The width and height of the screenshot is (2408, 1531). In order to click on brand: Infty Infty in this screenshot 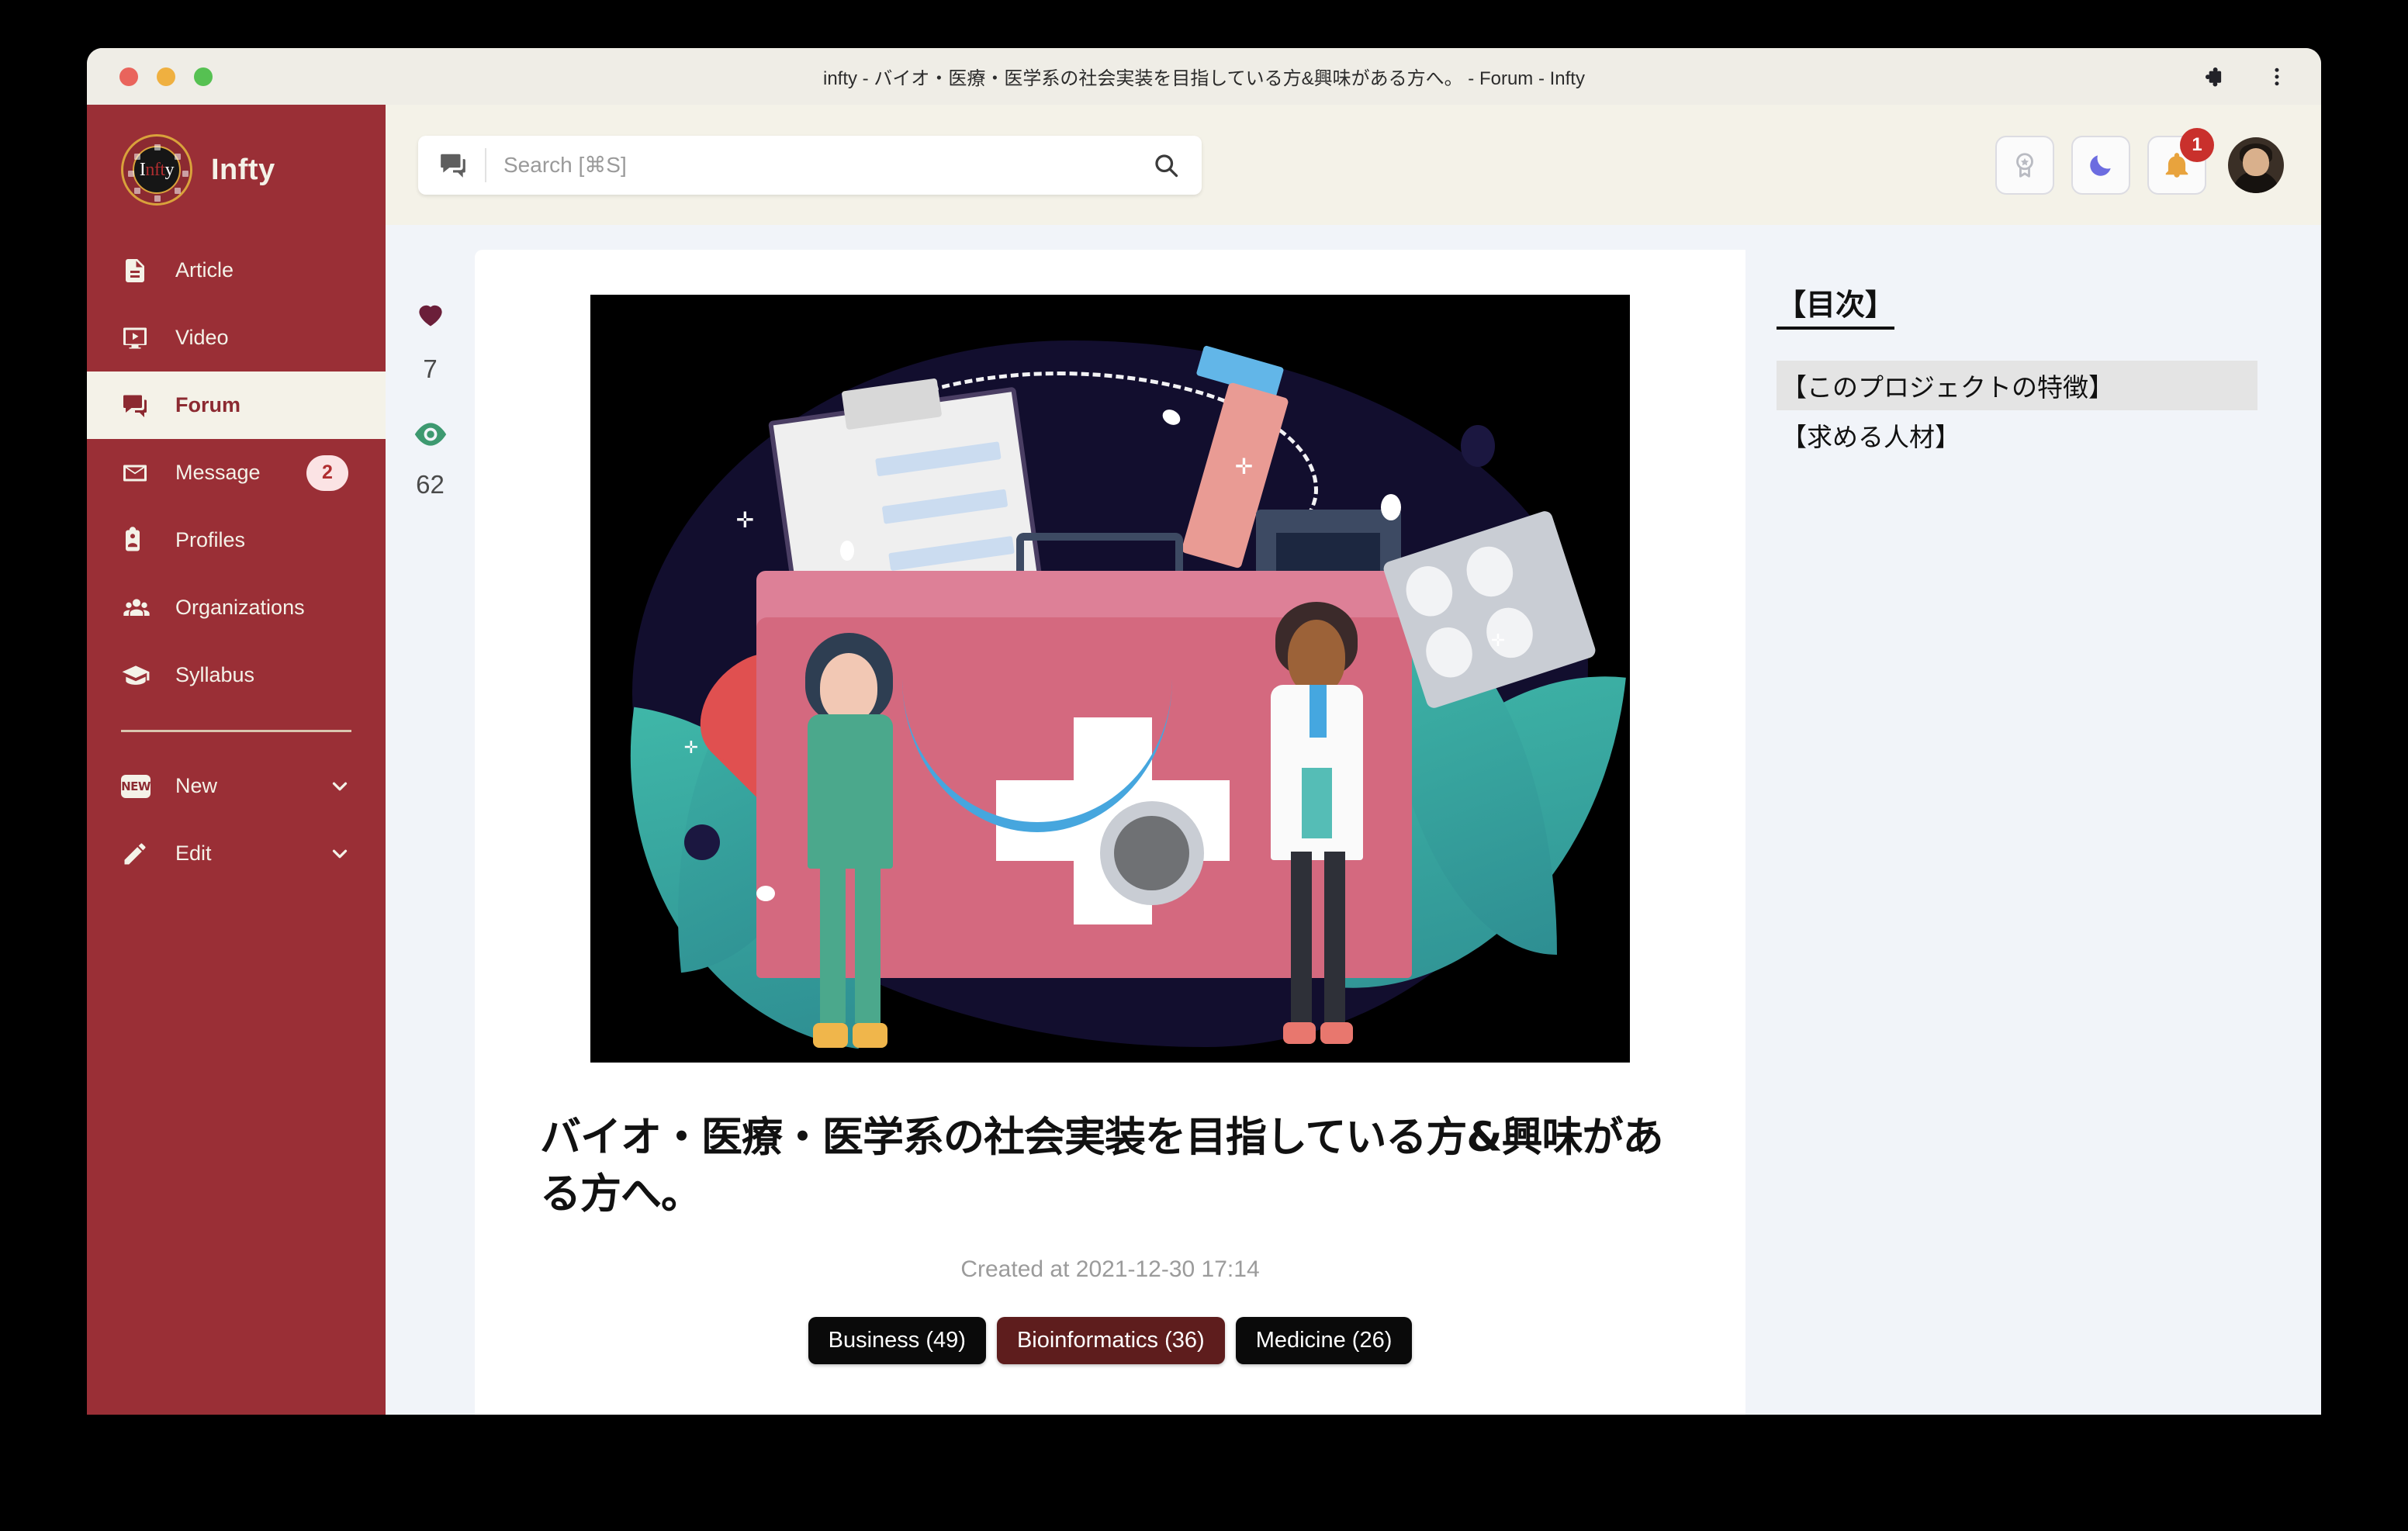, I will do `click(236, 171)`.